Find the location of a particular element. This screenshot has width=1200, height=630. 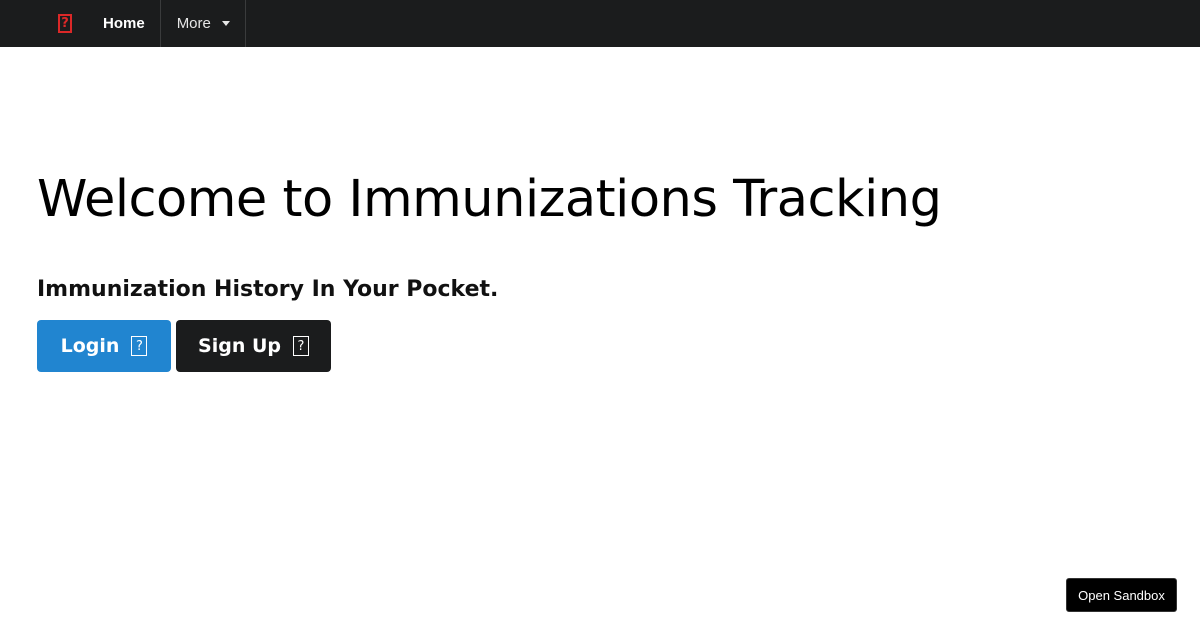

nav-more-dropdown: More is located at coordinates (203, 23).